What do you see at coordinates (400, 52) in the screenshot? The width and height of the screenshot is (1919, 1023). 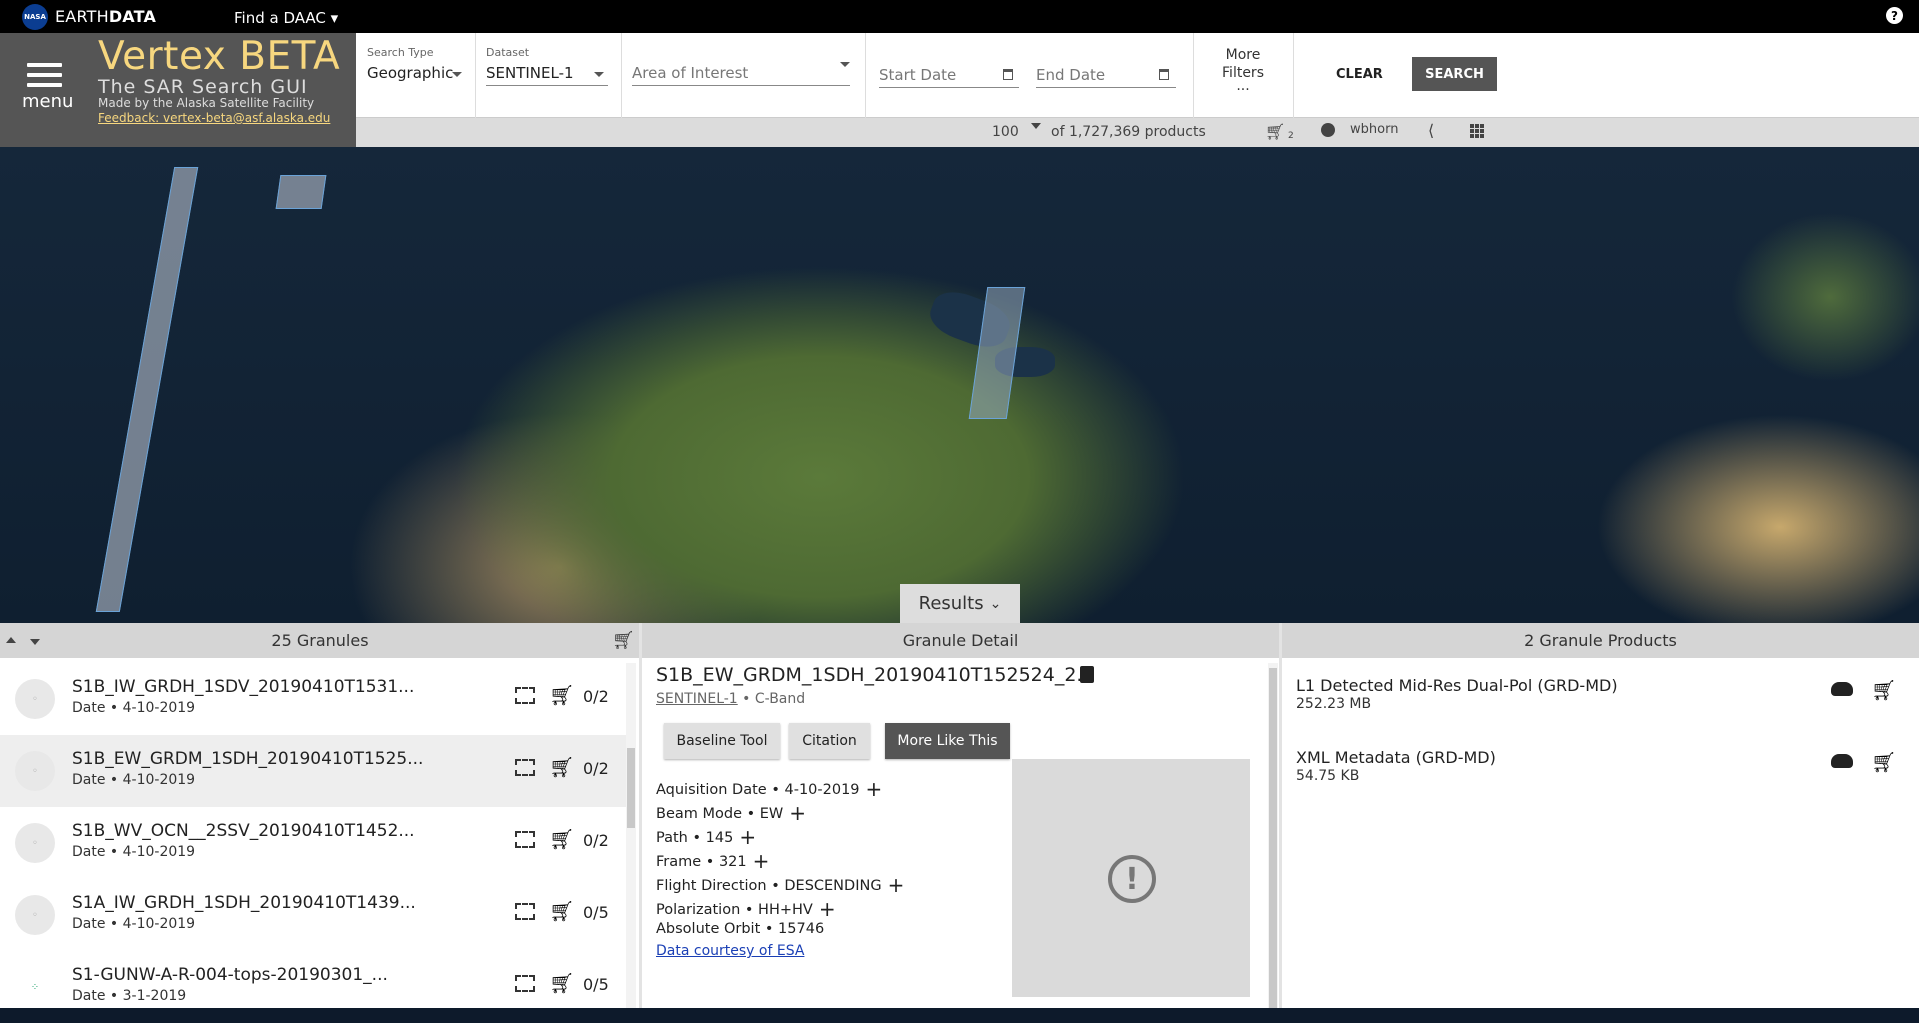 I see `search-type-label: Search Type` at bounding box center [400, 52].